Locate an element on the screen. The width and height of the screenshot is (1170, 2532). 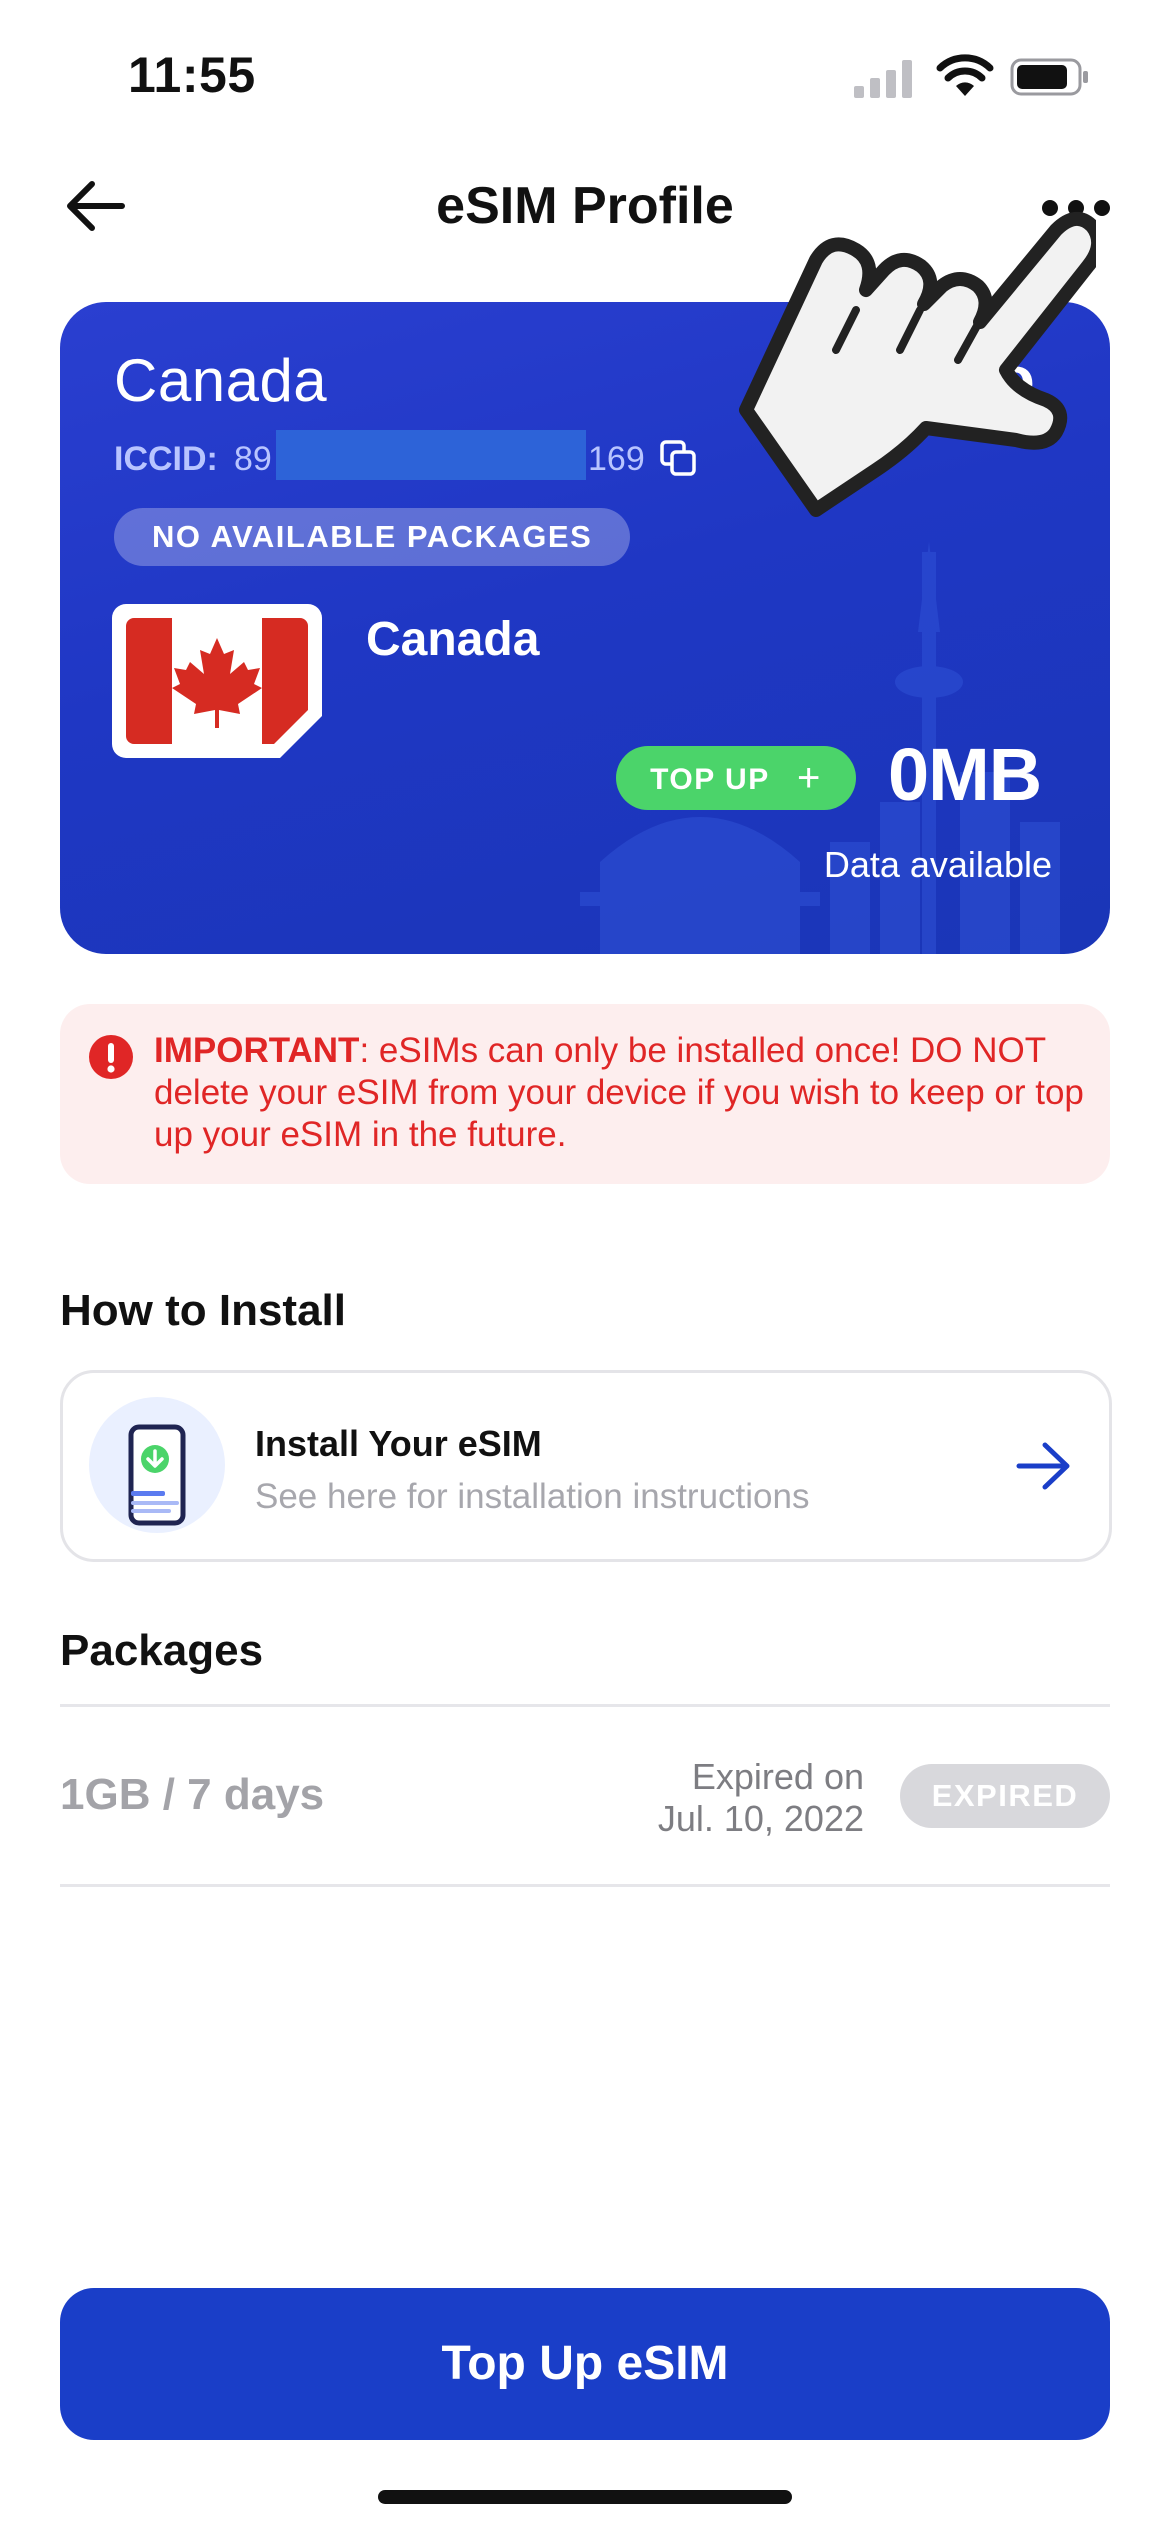
package-name: 1GB / 7 days is located at coordinates (192, 1794).